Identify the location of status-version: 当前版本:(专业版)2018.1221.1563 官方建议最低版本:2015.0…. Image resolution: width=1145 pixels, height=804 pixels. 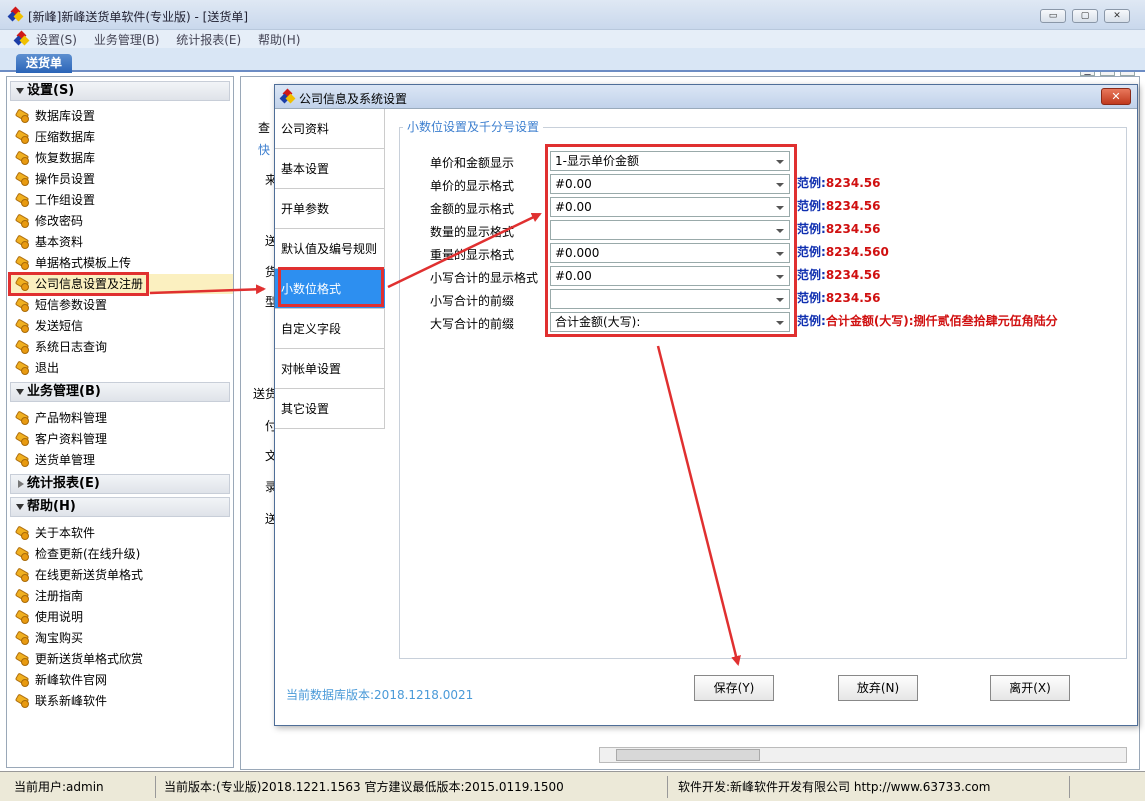
(413, 787).